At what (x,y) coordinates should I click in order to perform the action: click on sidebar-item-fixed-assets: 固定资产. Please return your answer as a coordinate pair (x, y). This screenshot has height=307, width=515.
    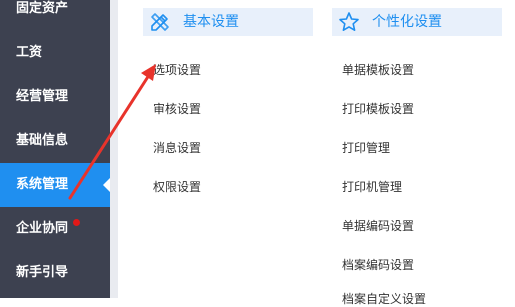
    Looking at the image, I should click on (55, 15).